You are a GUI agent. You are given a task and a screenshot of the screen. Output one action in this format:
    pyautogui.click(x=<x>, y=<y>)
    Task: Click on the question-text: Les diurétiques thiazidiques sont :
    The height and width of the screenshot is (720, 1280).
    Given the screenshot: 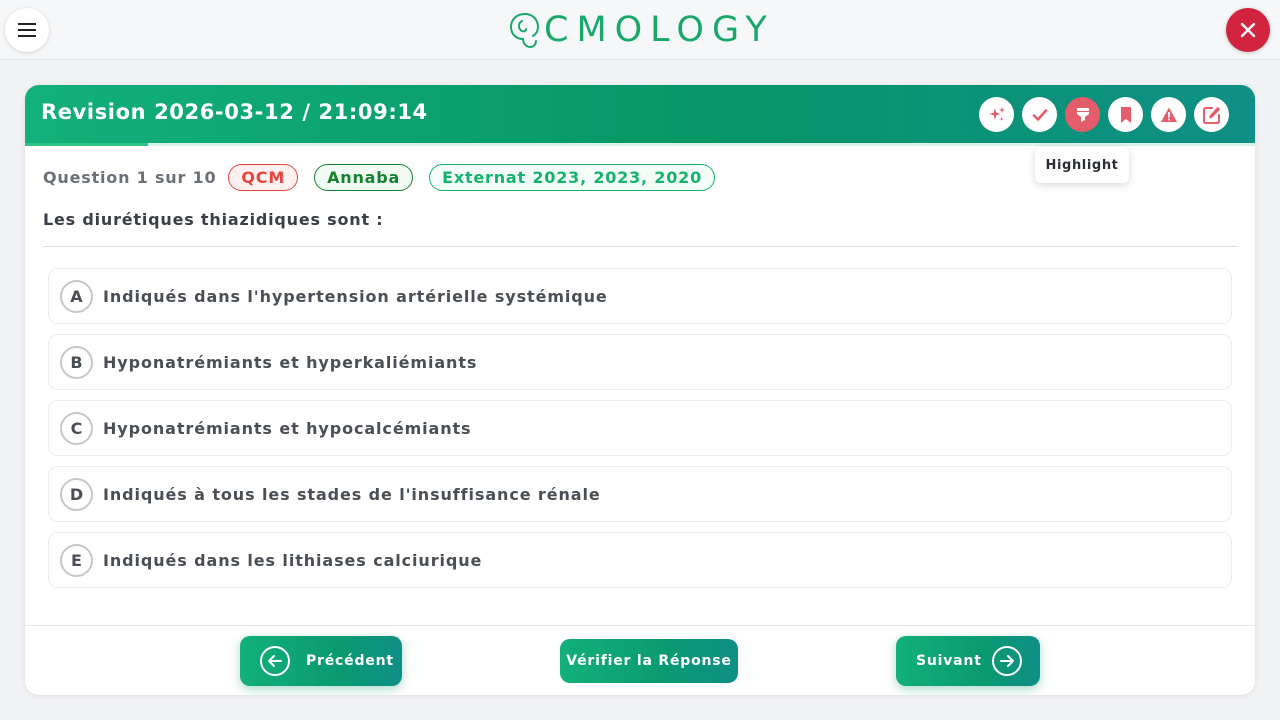 What is the action you would take?
    pyautogui.click(x=213, y=219)
    